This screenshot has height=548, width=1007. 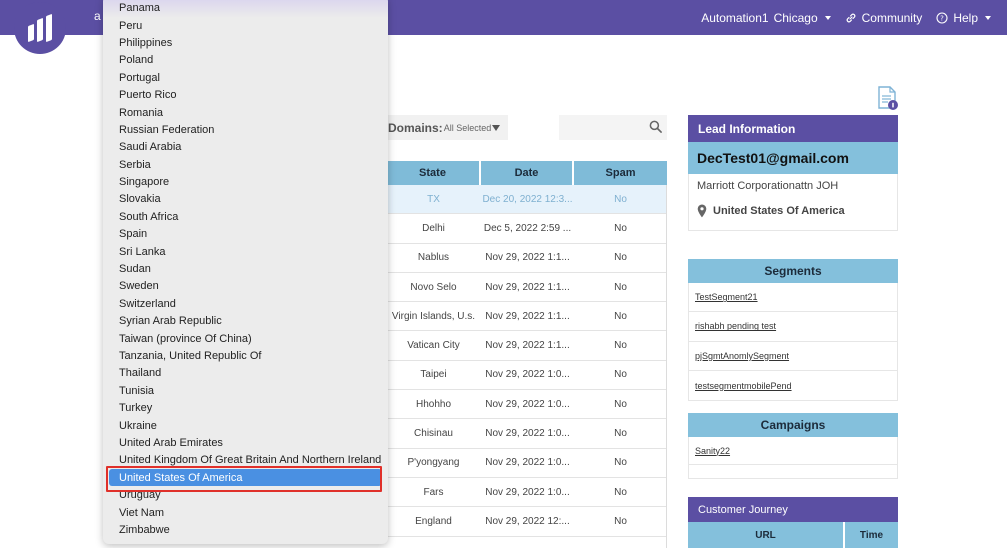 I want to click on segment-link: testsegmentmobilePend, so click(x=793, y=385).